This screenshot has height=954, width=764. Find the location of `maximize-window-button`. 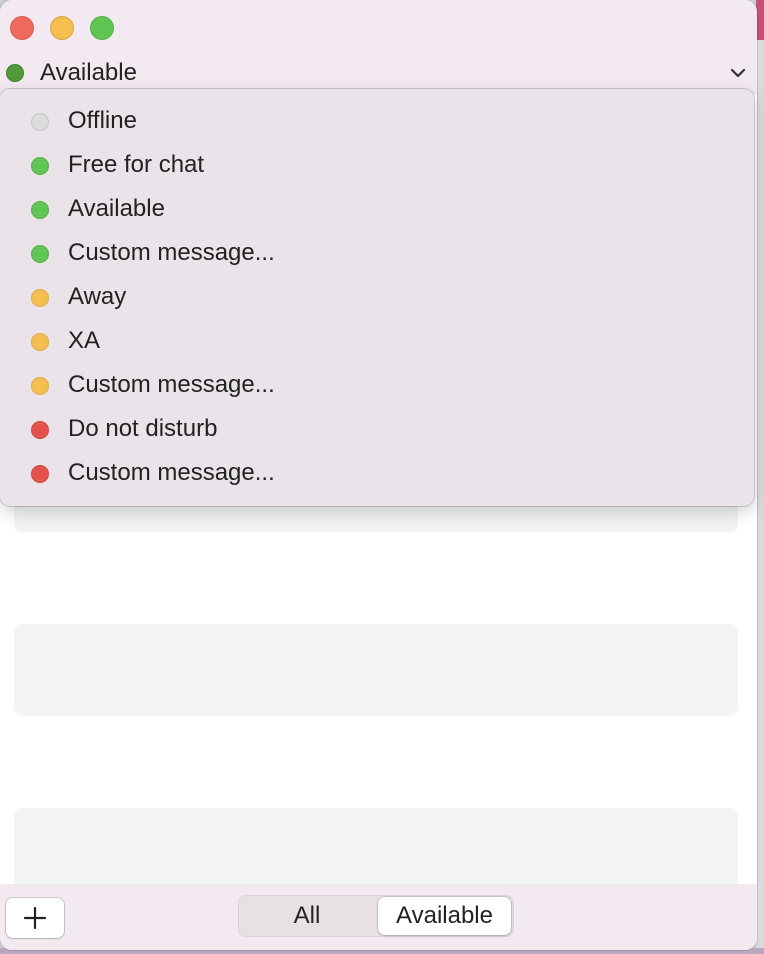

maximize-window-button is located at coordinates (102, 28).